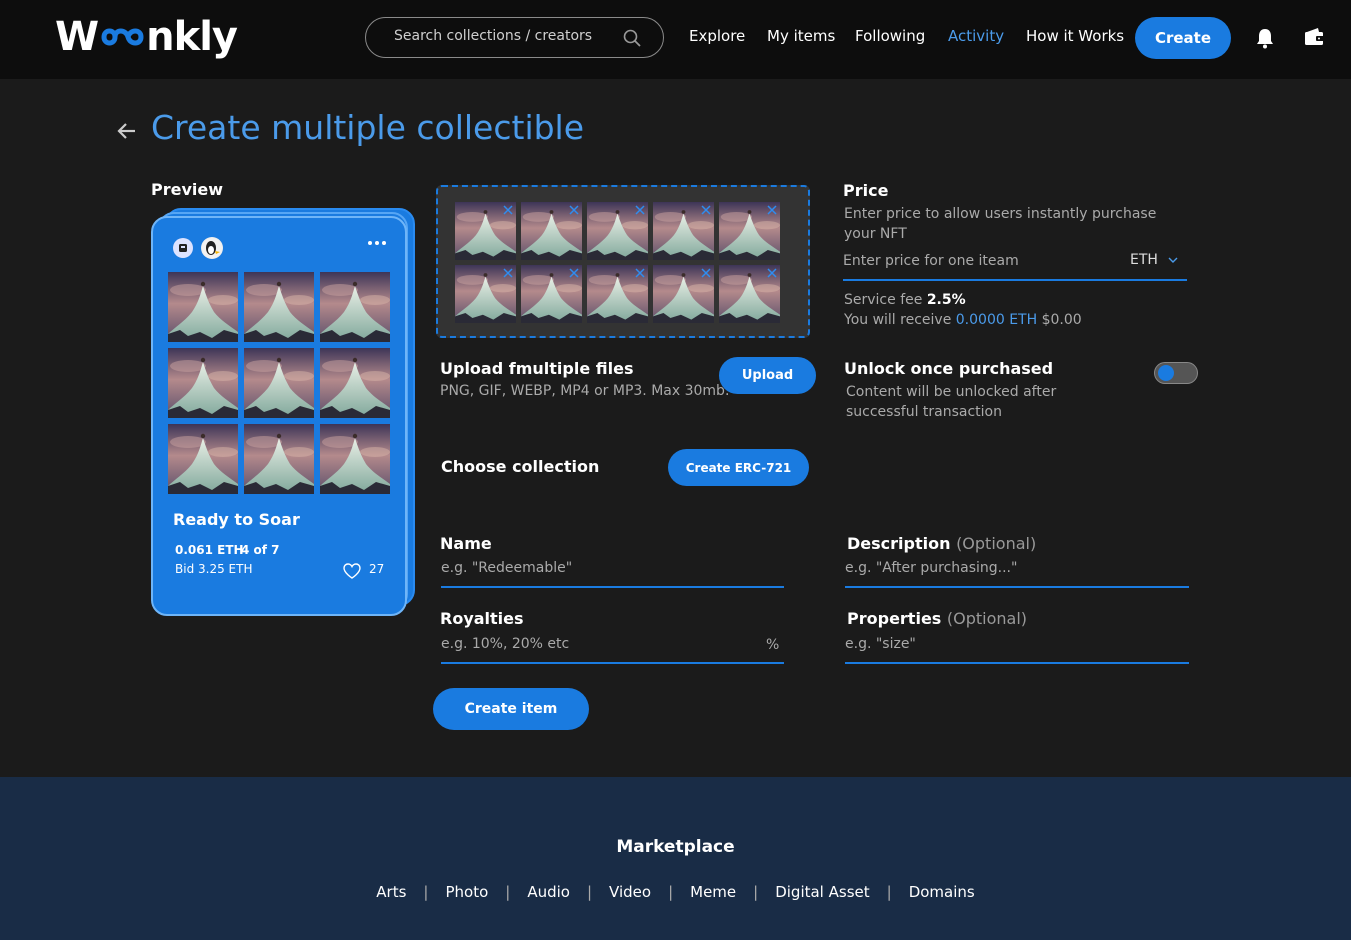  I want to click on search-input, so click(509, 36).